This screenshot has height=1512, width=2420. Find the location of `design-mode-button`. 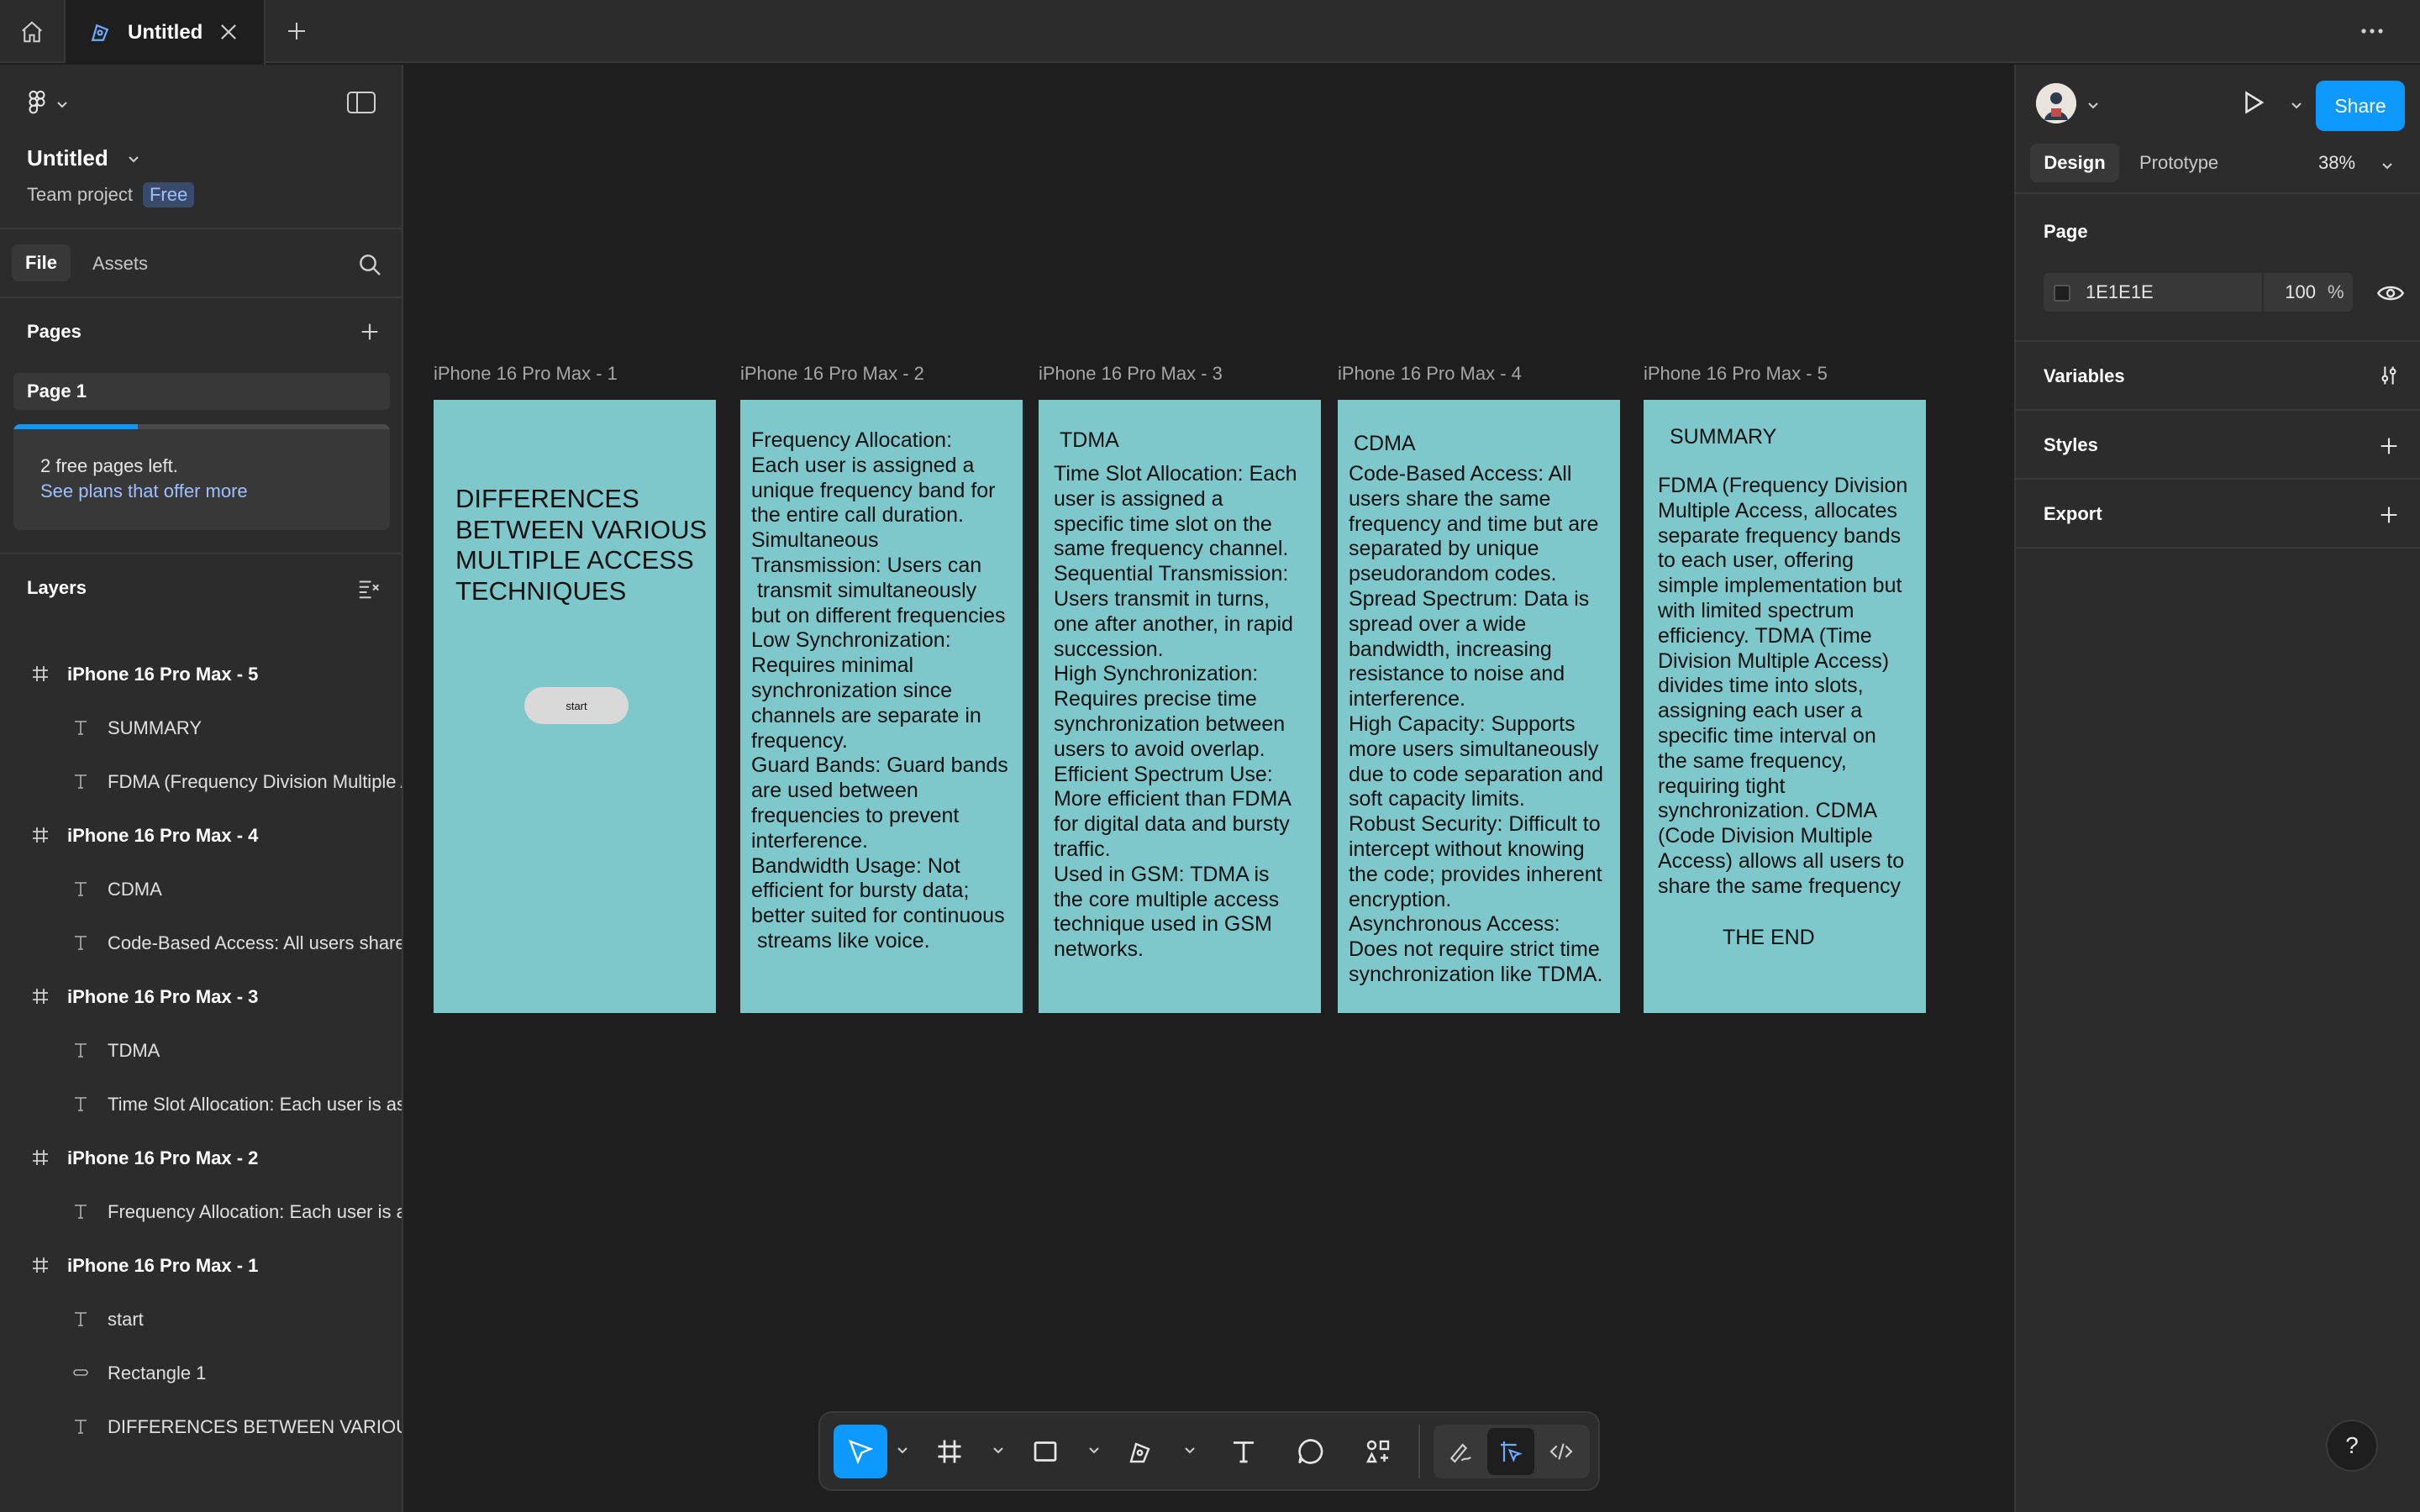

design-mode-button is located at coordinates (1511, 1451).